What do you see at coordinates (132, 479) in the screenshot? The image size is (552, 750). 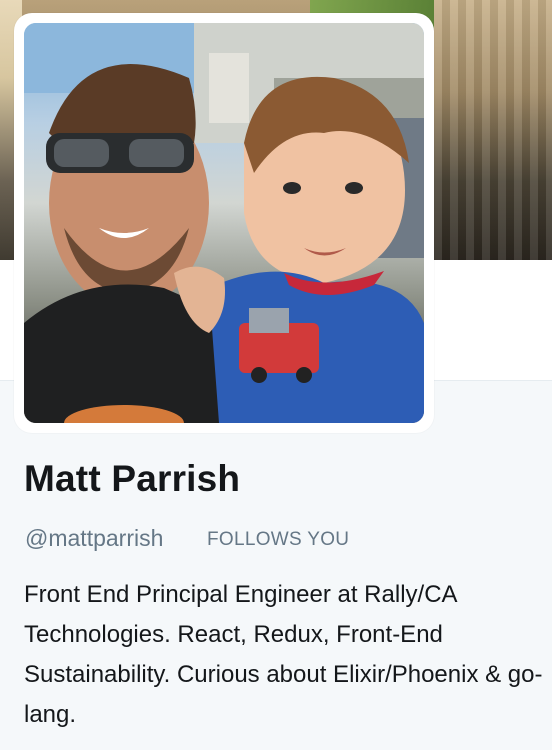 I see `profile-name: Matt Parrish` at bounding box center [132, 479].